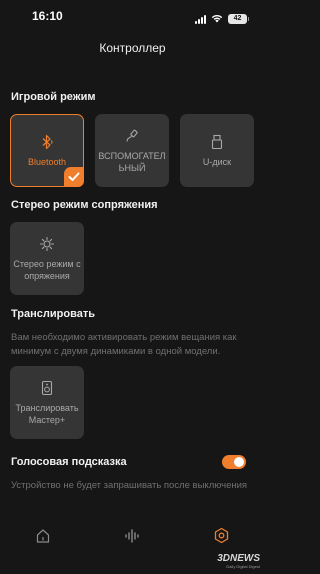 This screenshot has height=574, width=320. I want to click on broadcast-master-label: Транслировать Мастер+, so click(47, 414).